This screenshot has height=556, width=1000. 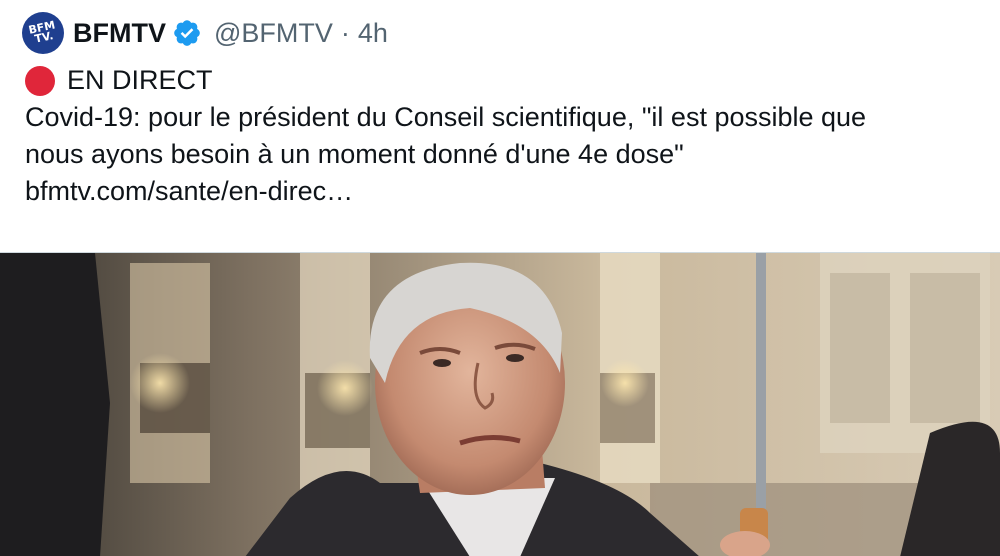 I want to click on live-label: EN DIRECT, so click(x=140, y=80).